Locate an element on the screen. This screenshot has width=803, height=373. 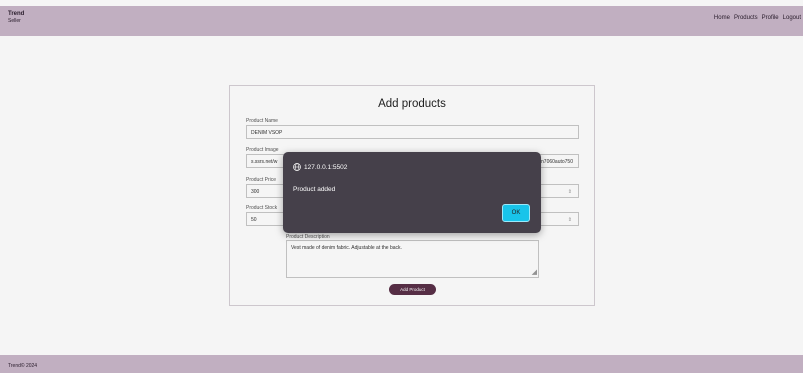
dialog-origin: 127.0.0.1:5502 is located at coordinates (320, 167).